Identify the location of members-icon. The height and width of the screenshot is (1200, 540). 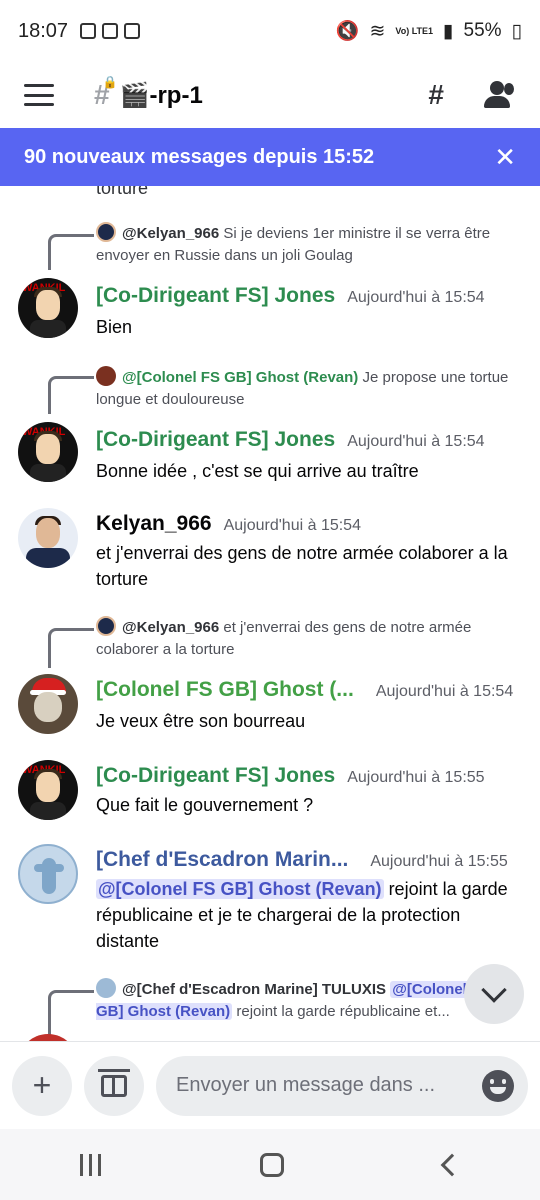
(500, 95).